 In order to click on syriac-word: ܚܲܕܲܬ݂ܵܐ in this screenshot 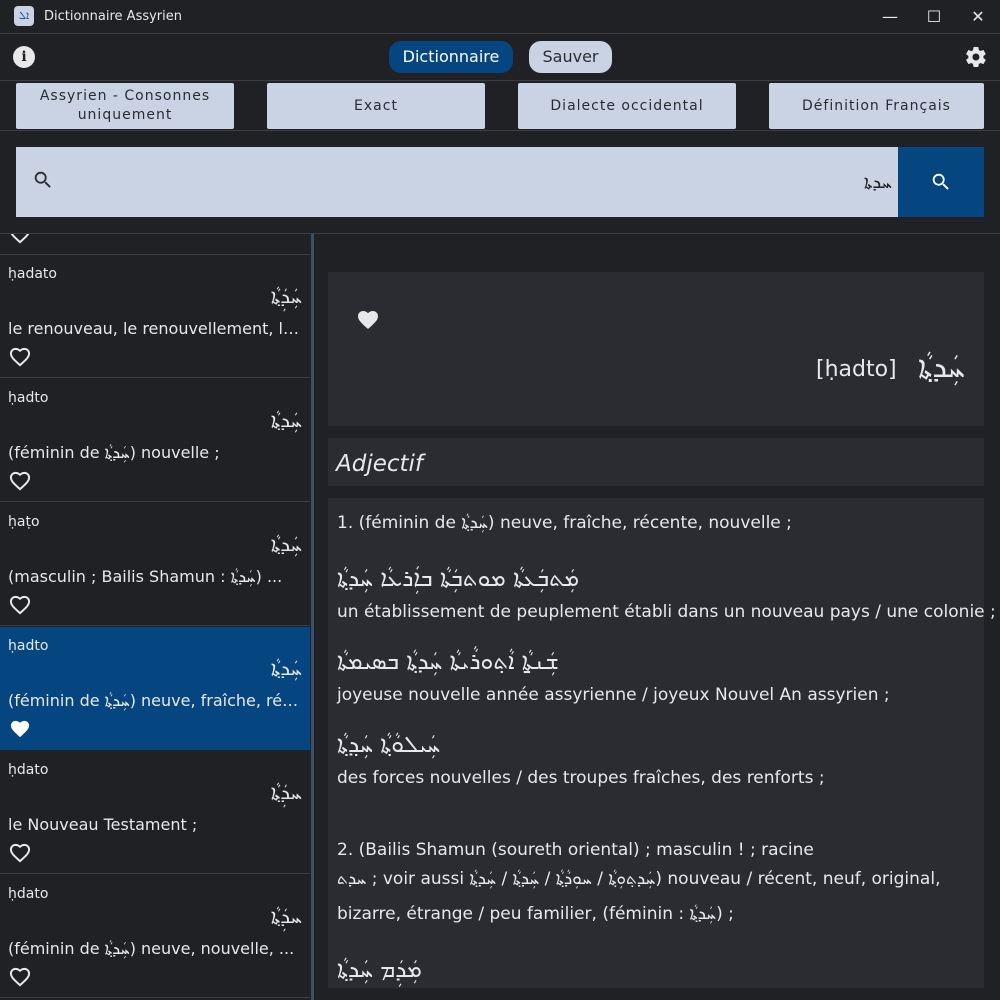, I will do `click(286, 296)`.